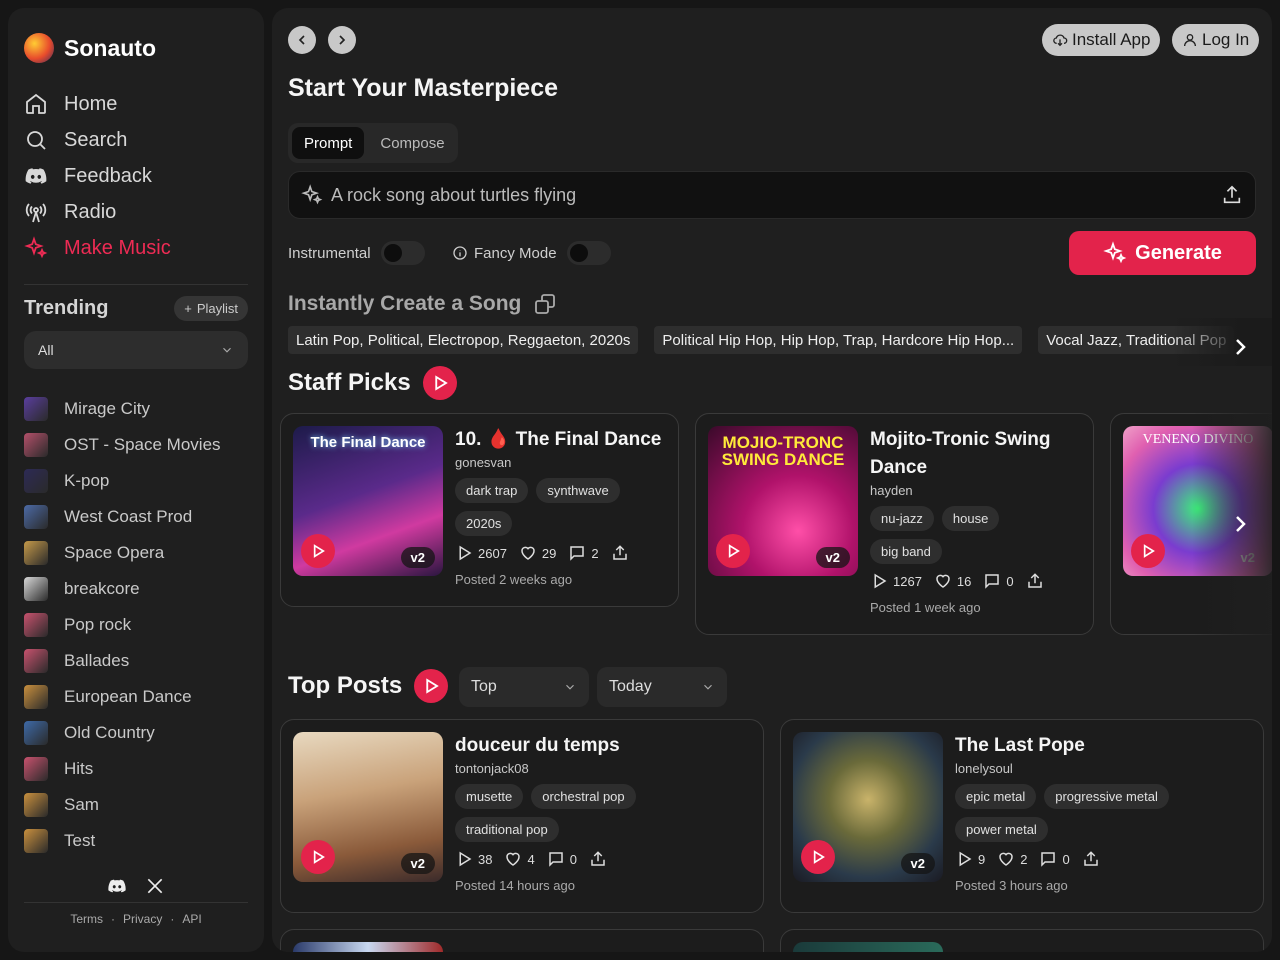 The height and width of the screenshot is (960, 1280). What do you see at coordinates (970, 454) in the screenshot?
I see `song-title: Mojito-Tronic Swing Dance` at bounding box center [970, 454].